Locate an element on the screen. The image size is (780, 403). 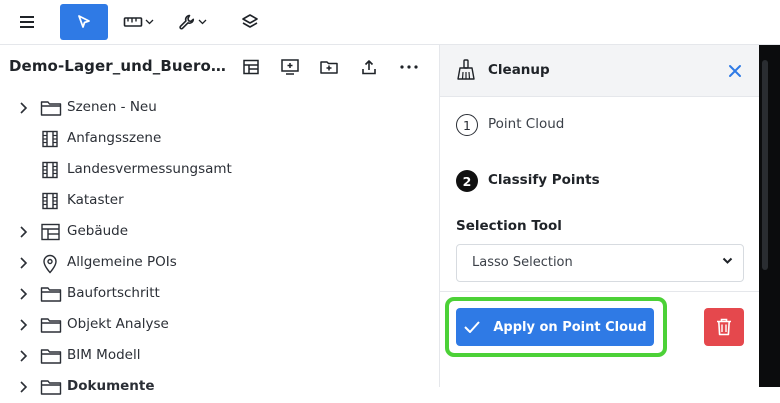
tree-item-label: Dokumente is located at coordinates (111, 386).